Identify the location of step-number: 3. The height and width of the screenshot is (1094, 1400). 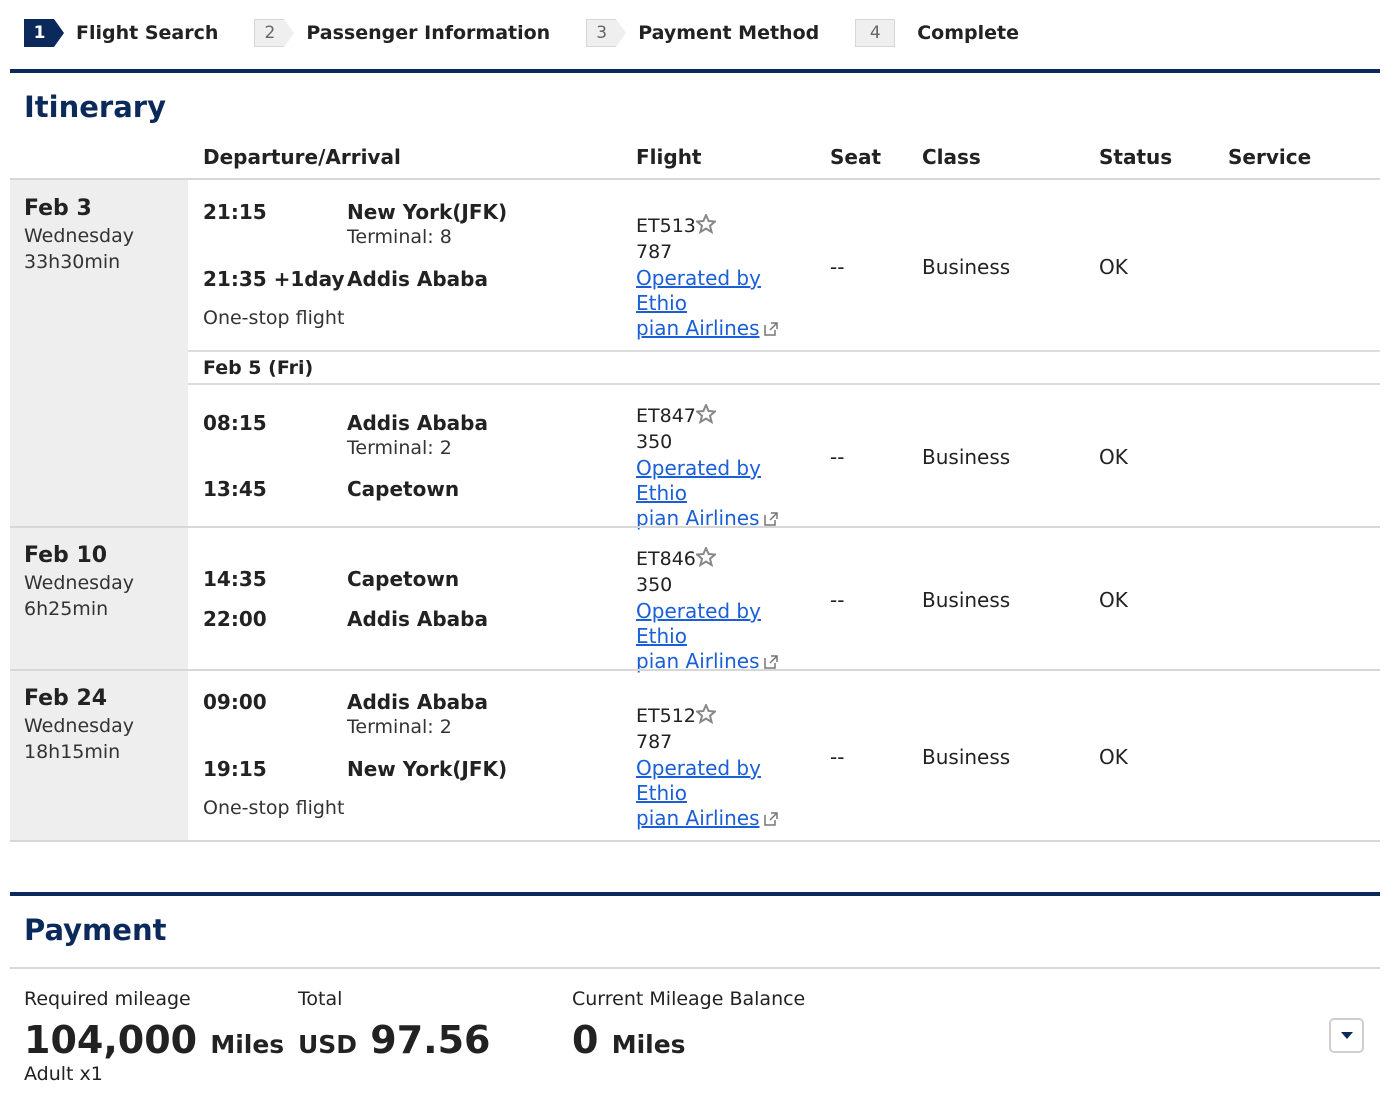
(606, 33).